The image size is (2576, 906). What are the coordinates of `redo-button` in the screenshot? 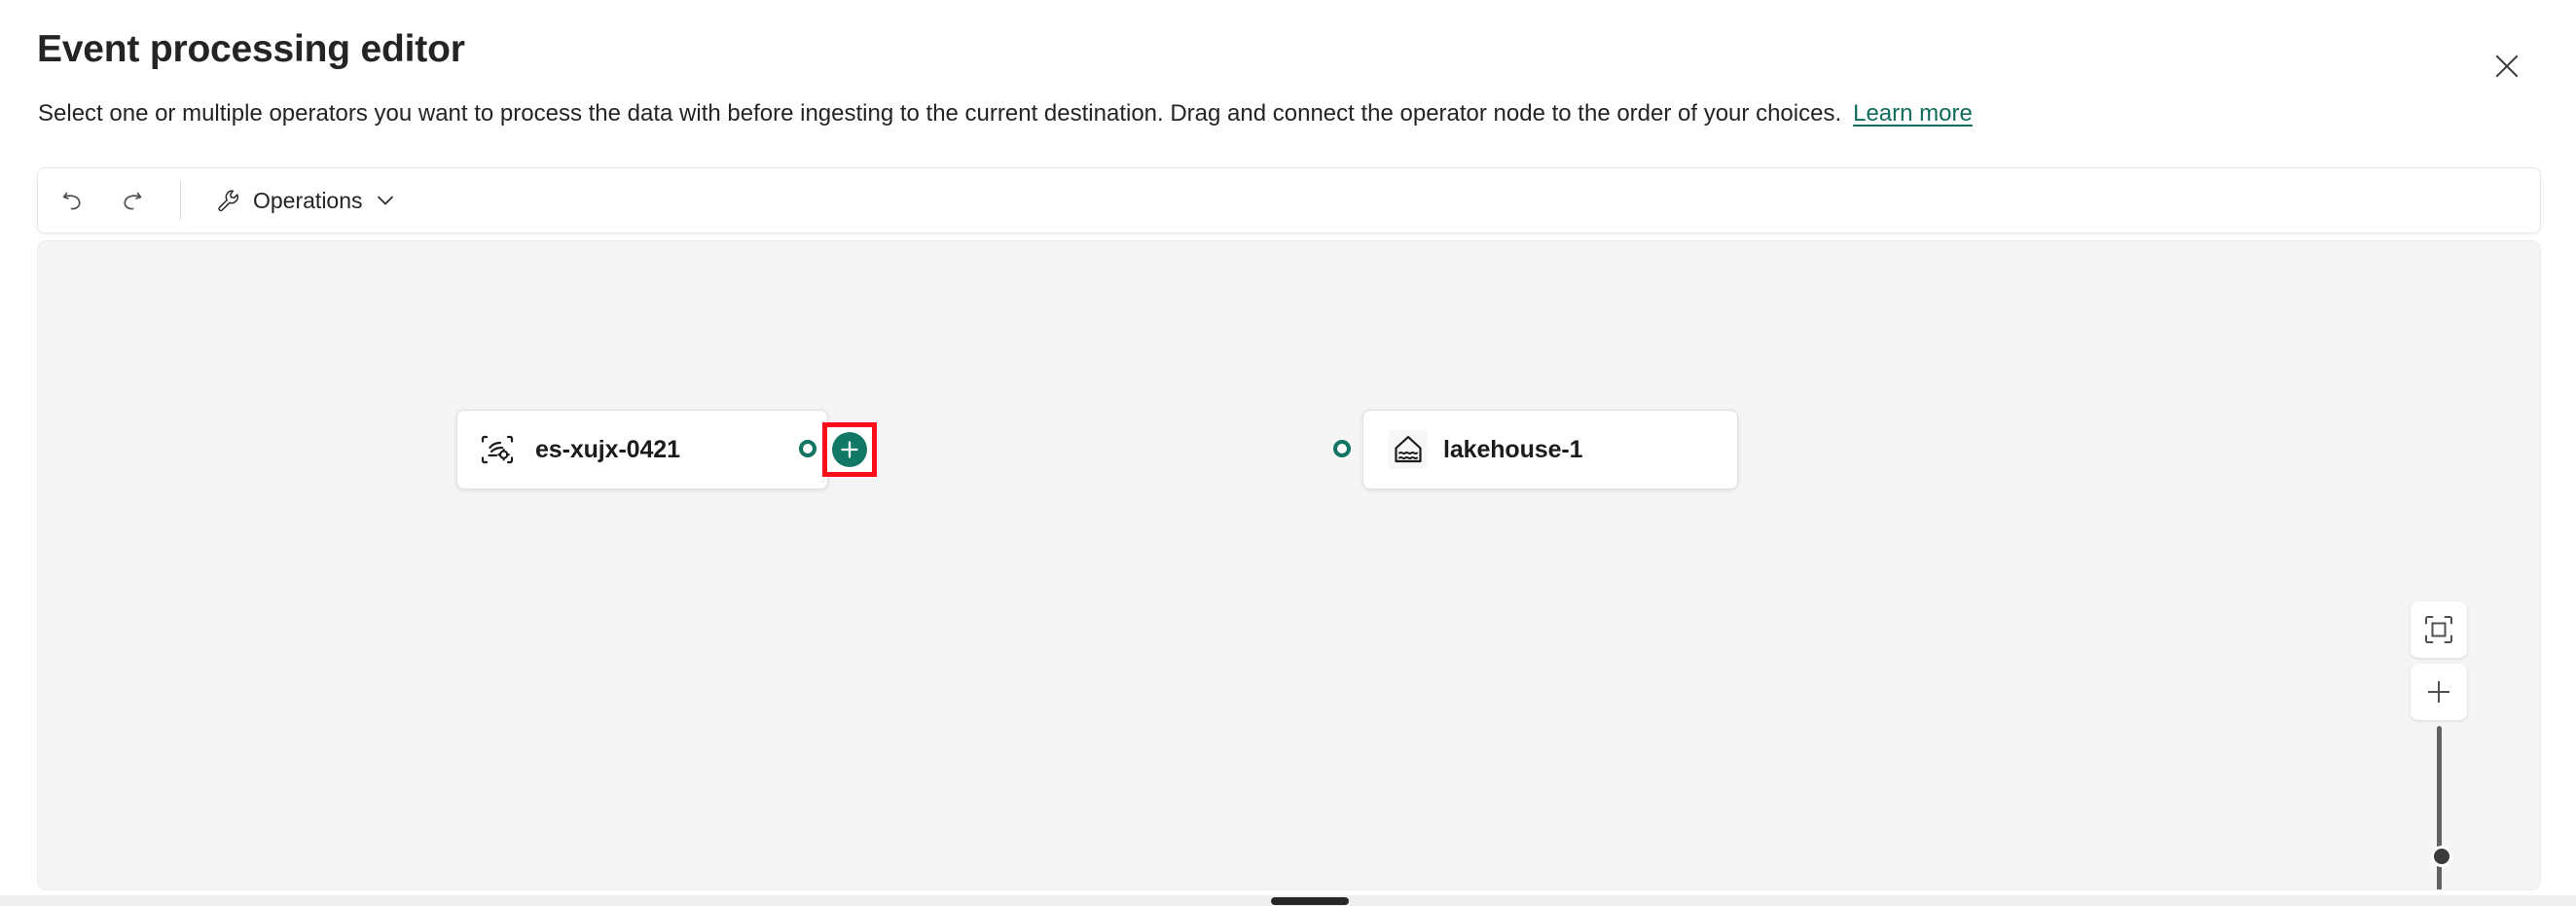 It's located at (131, 200).